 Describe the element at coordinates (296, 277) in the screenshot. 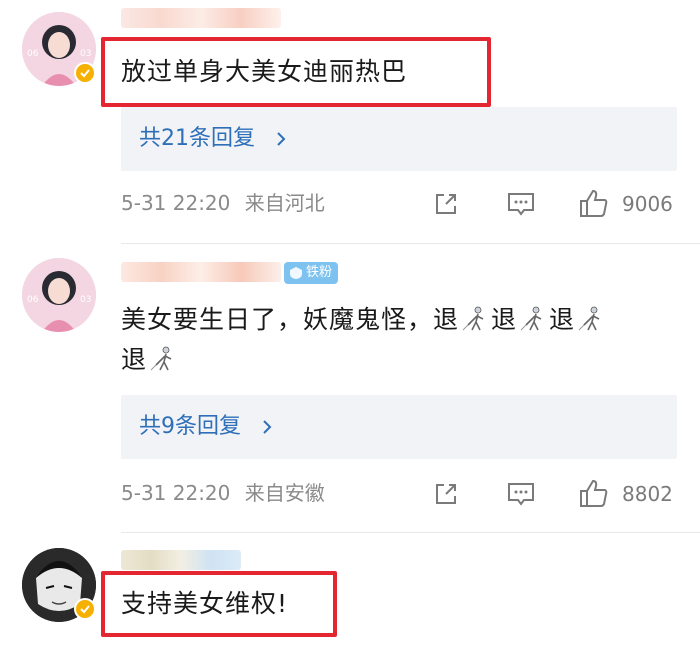

I see `fan-badge-icon` at that location.